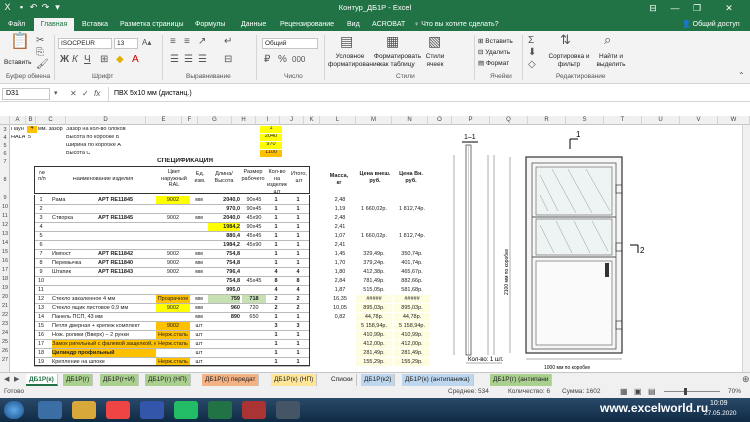 The image size is (750, 422). What do you see at coordinates (374, 281) in the screenshot?
I see `spec-price-ext: 781,49р.` at bounding box center [374, 281].